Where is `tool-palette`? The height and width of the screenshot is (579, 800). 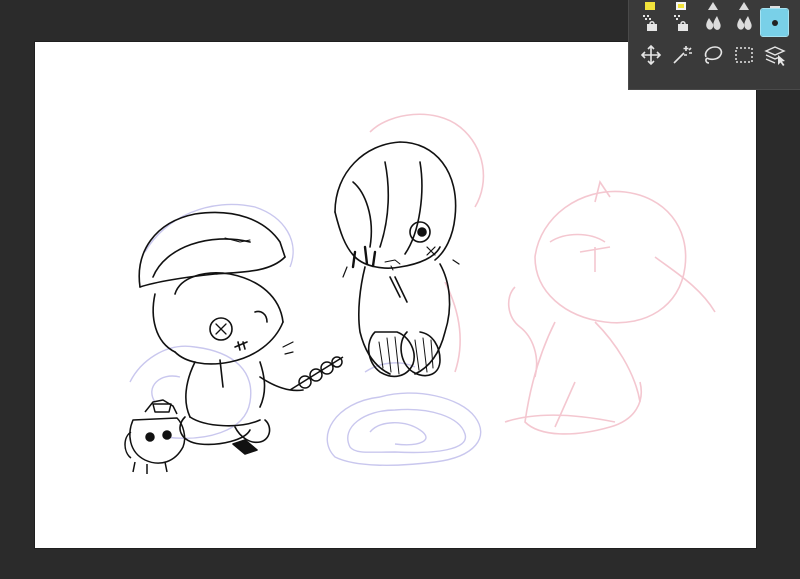
tool-palette is located at coordinates (714, 45).